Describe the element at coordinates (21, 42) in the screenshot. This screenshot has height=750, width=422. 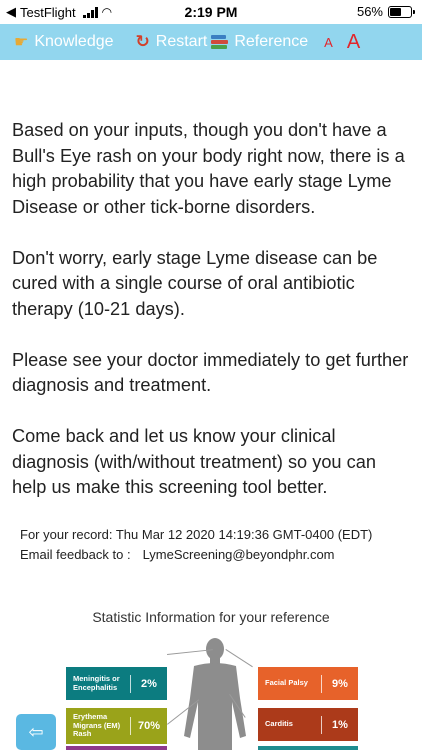
I see `pointing-hand-icon: ☛` at that location.